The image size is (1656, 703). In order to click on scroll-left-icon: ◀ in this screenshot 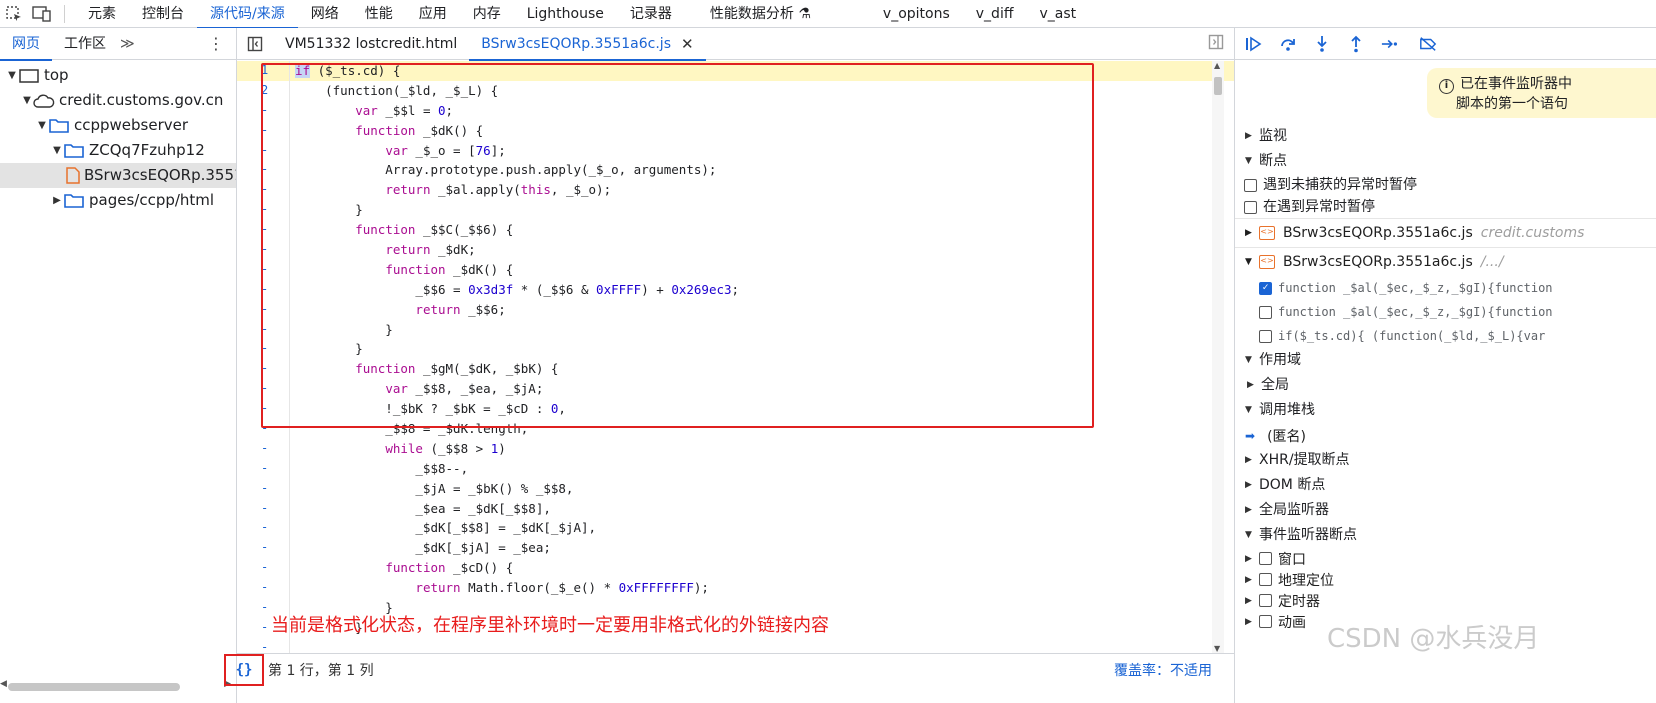, I will do `click(3, 684)`.